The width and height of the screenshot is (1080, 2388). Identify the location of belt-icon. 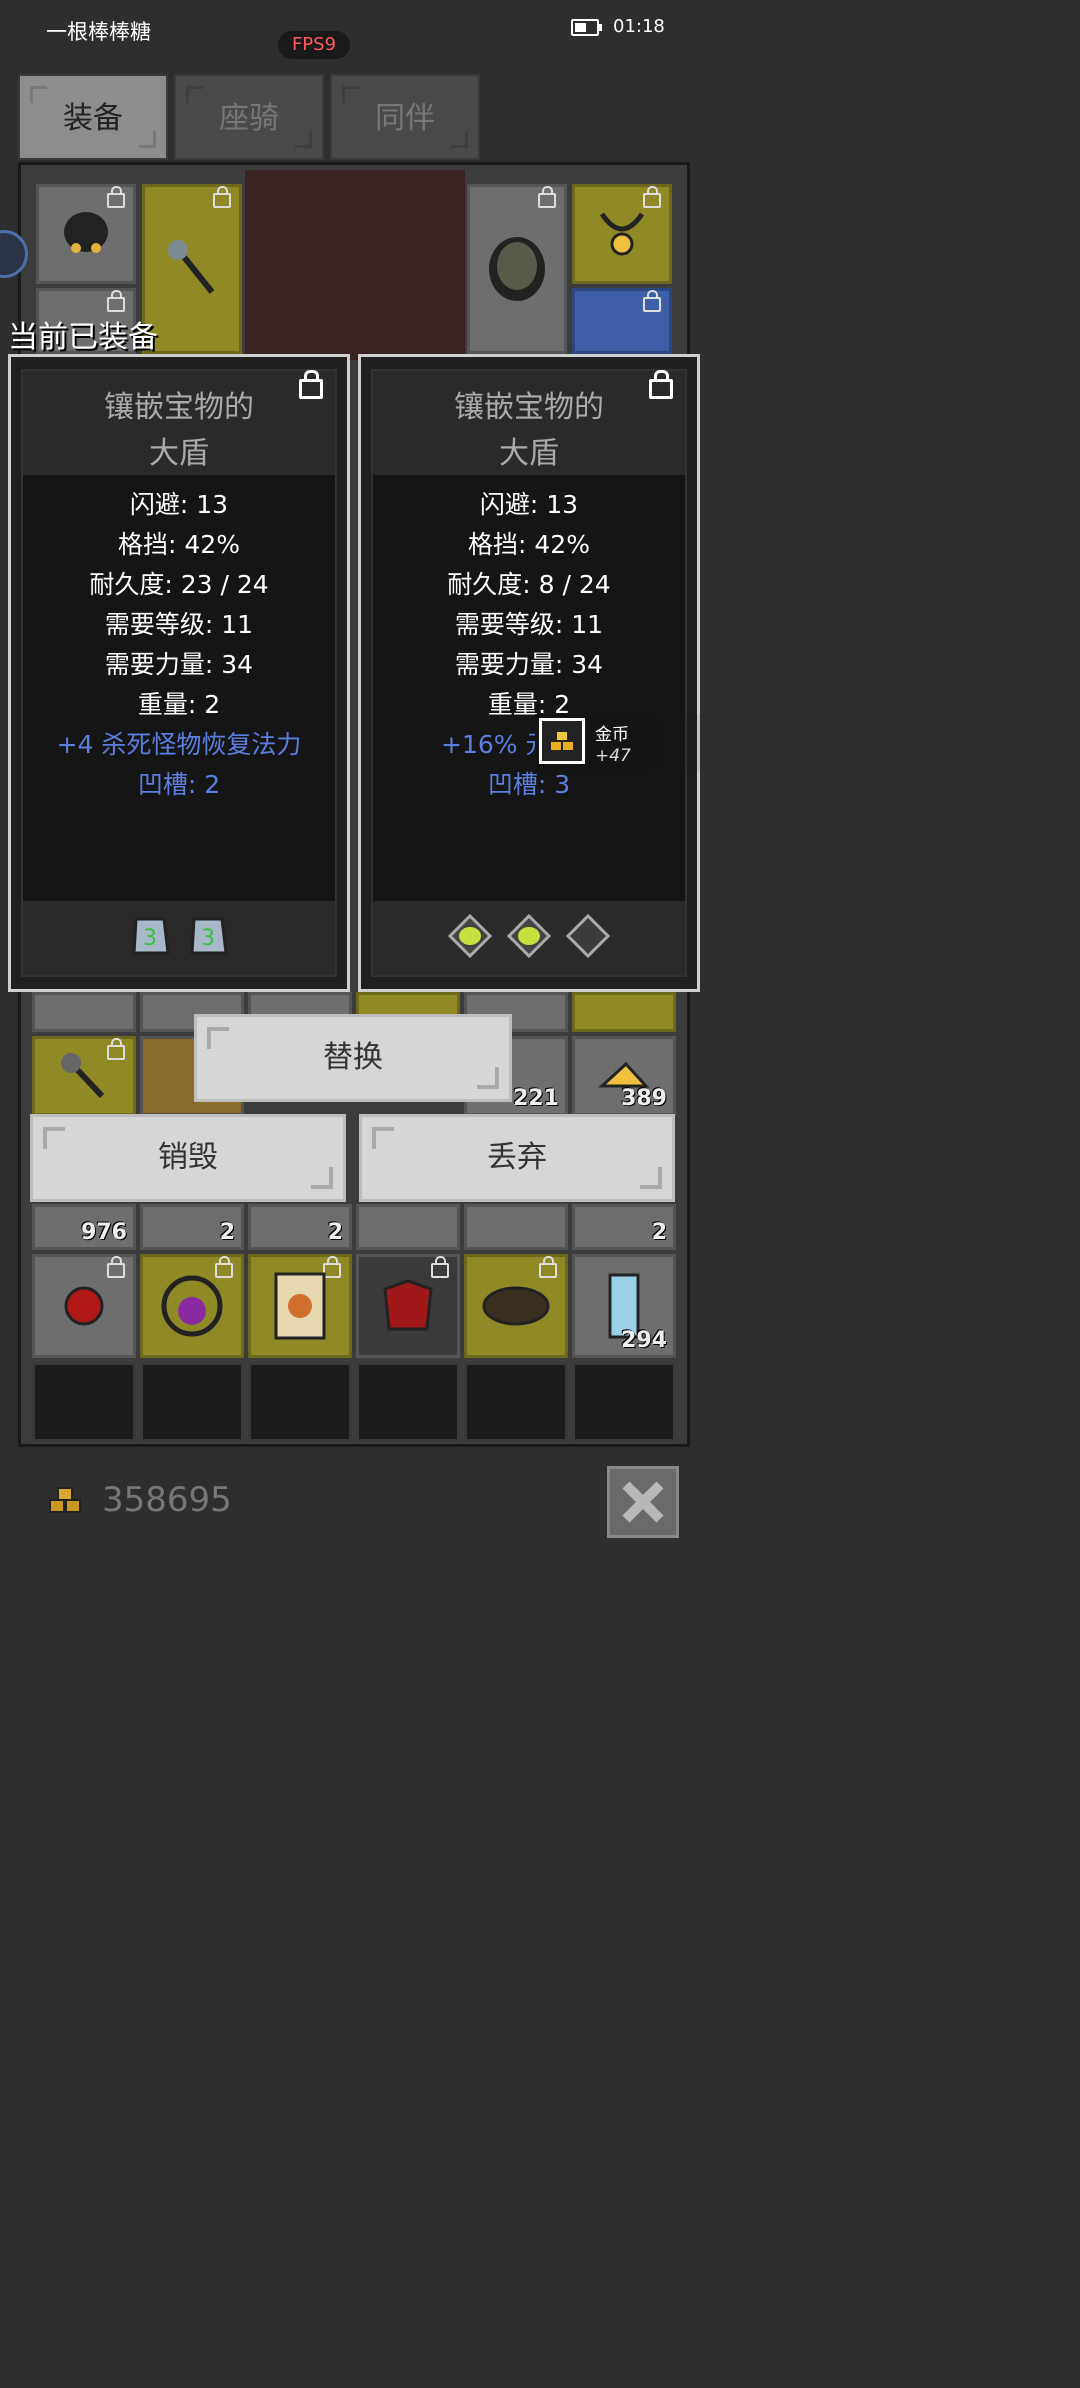
(516, 1306).